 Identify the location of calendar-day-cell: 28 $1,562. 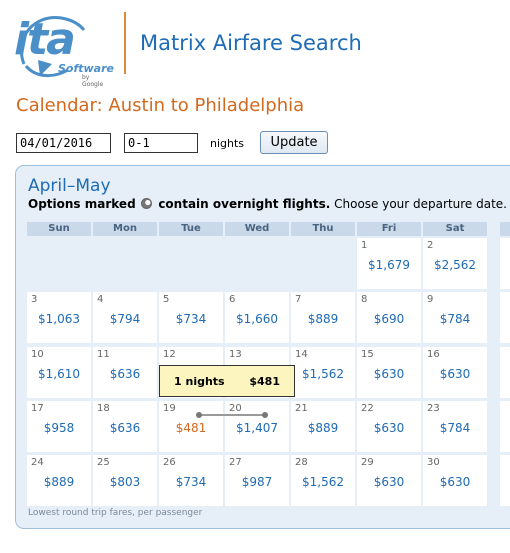
(323, 480).